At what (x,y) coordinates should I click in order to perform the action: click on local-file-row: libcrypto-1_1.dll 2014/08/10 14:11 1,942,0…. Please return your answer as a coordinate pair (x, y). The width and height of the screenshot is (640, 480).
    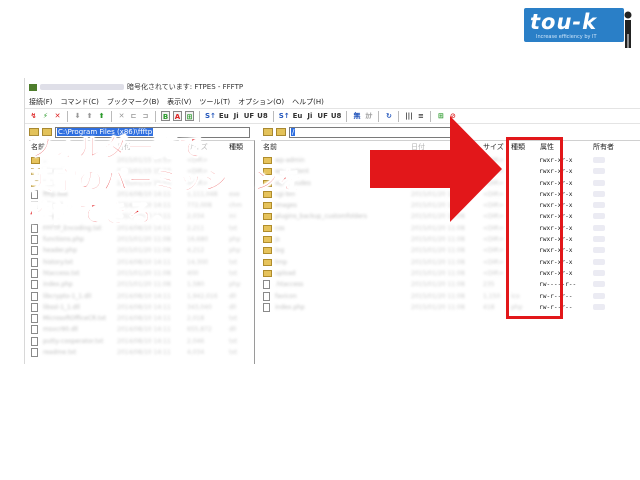
    Looking at the image, I should click on (141, 296).